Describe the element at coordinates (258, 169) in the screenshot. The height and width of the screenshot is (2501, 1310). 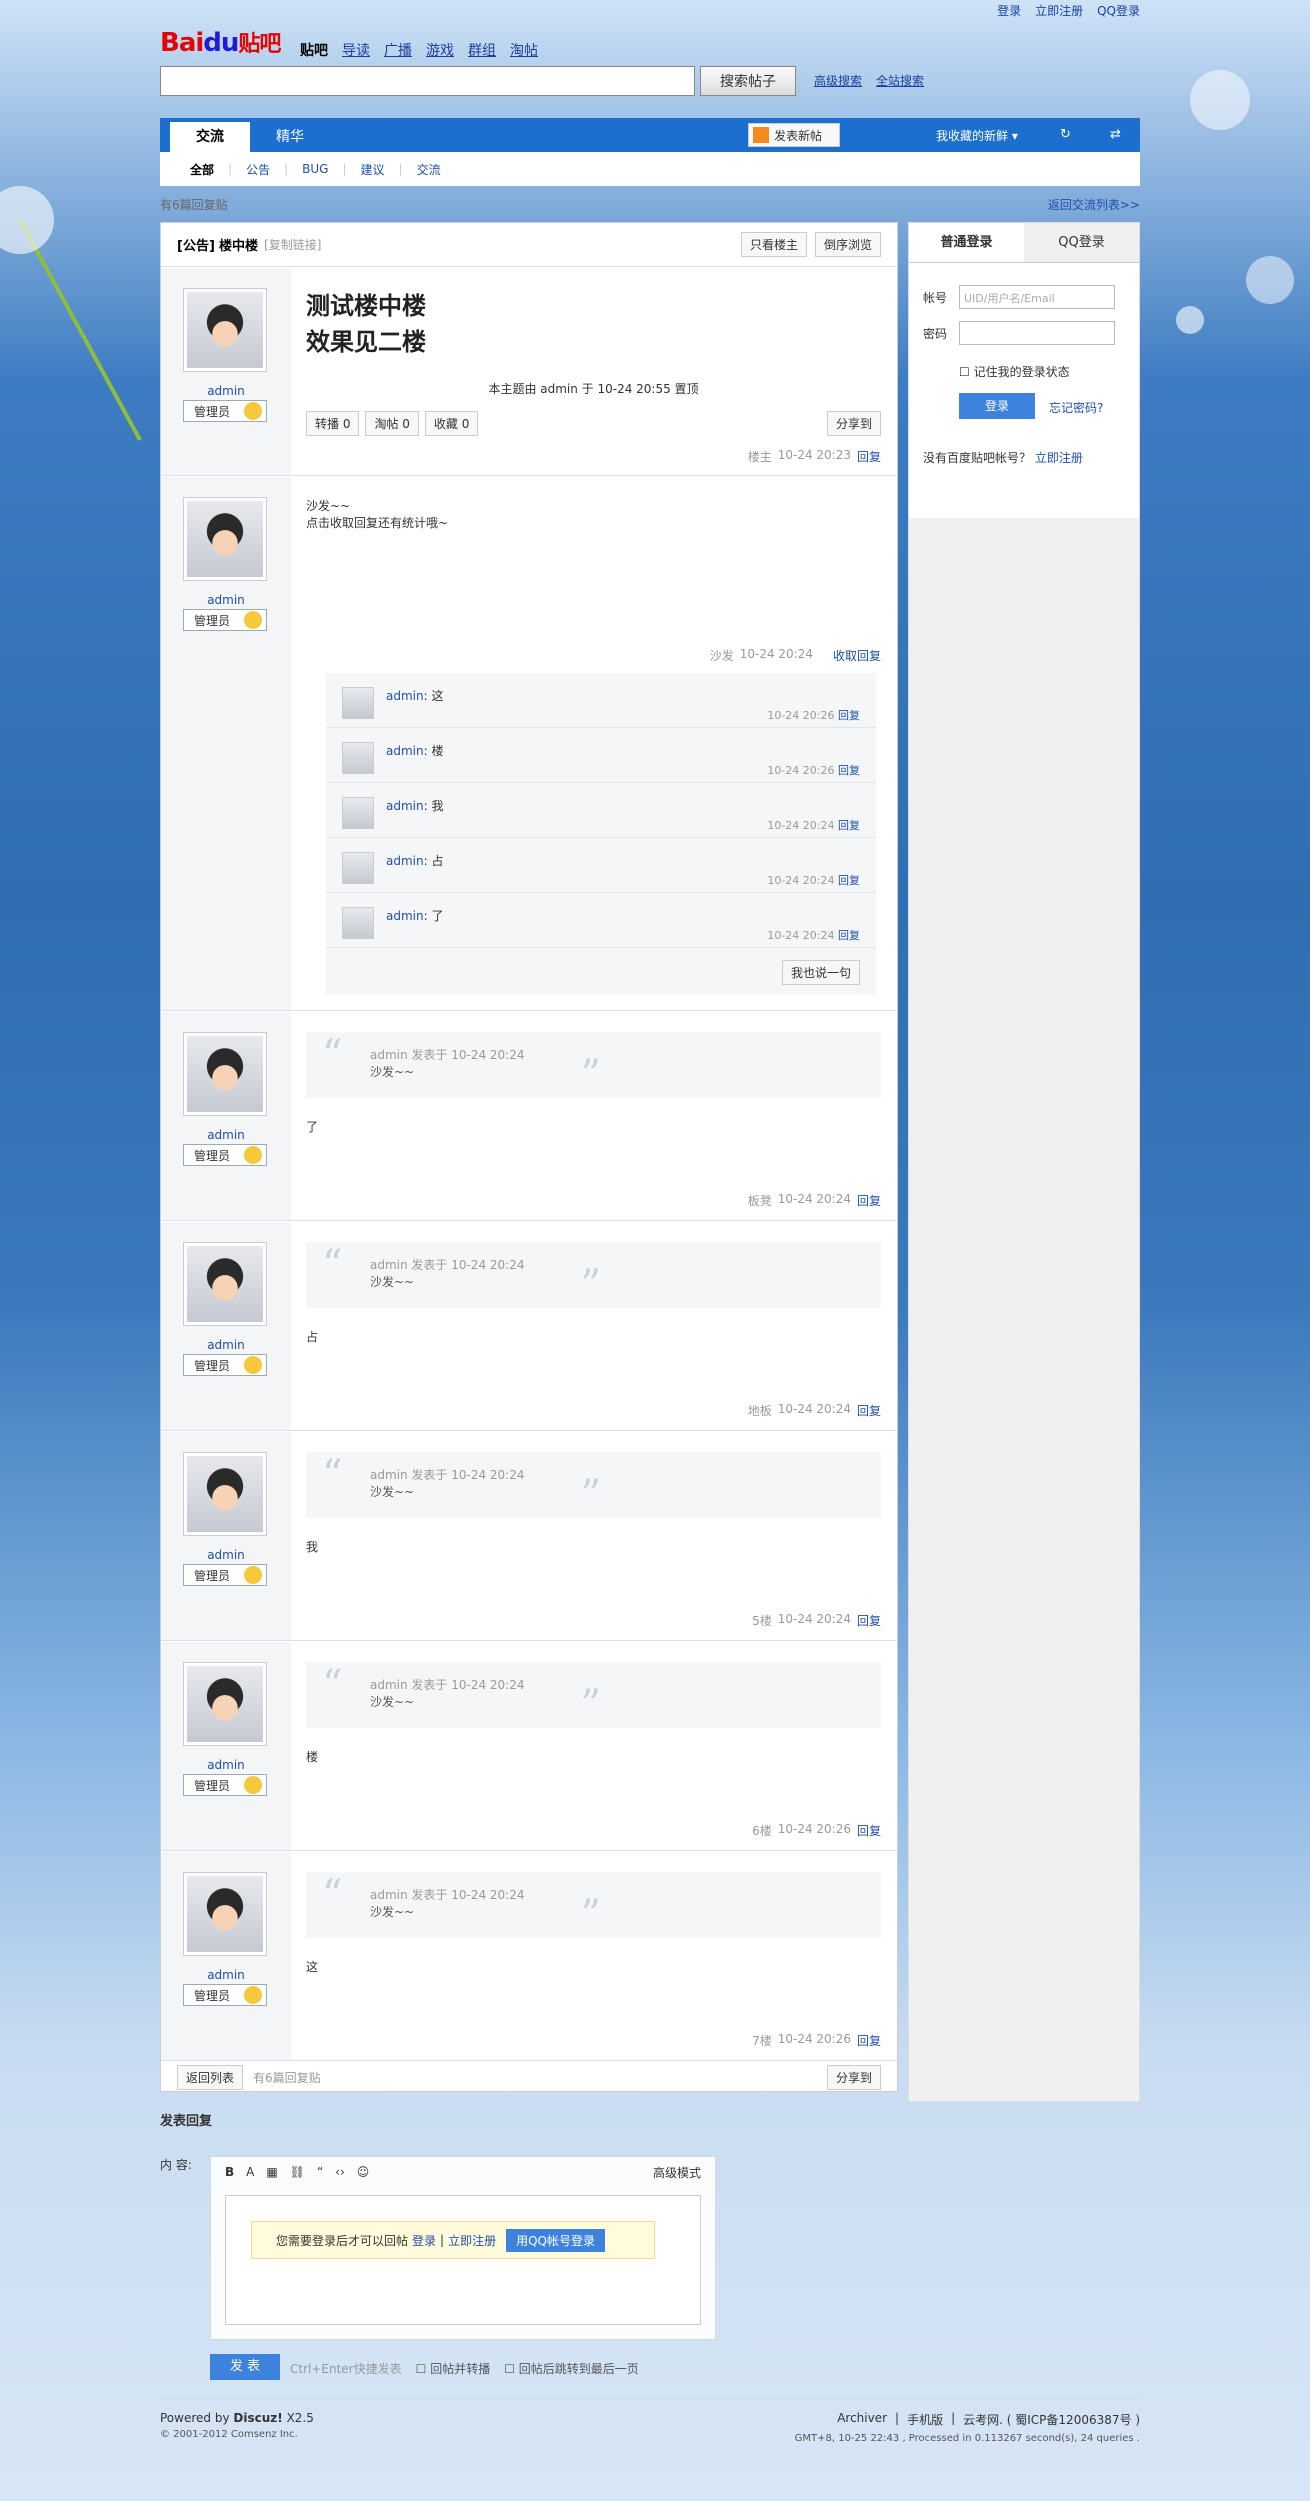
I see `subnav-notice: 公告` at that location.